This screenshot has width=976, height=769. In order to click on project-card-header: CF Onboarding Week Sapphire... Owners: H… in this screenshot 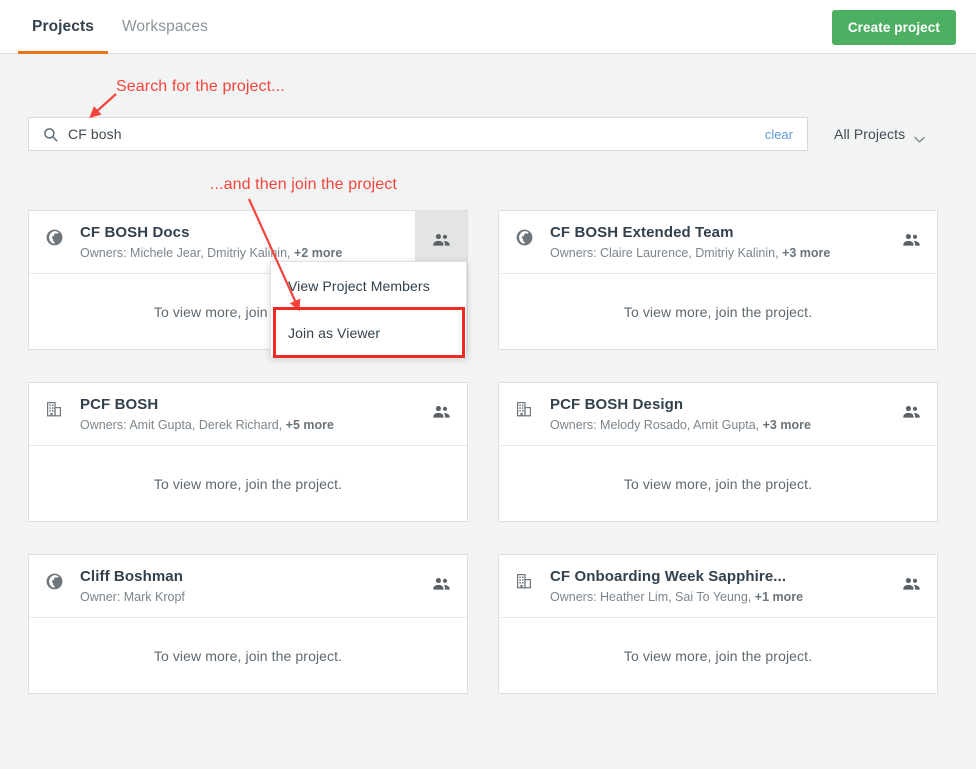, I will do `click(718, 586)`.